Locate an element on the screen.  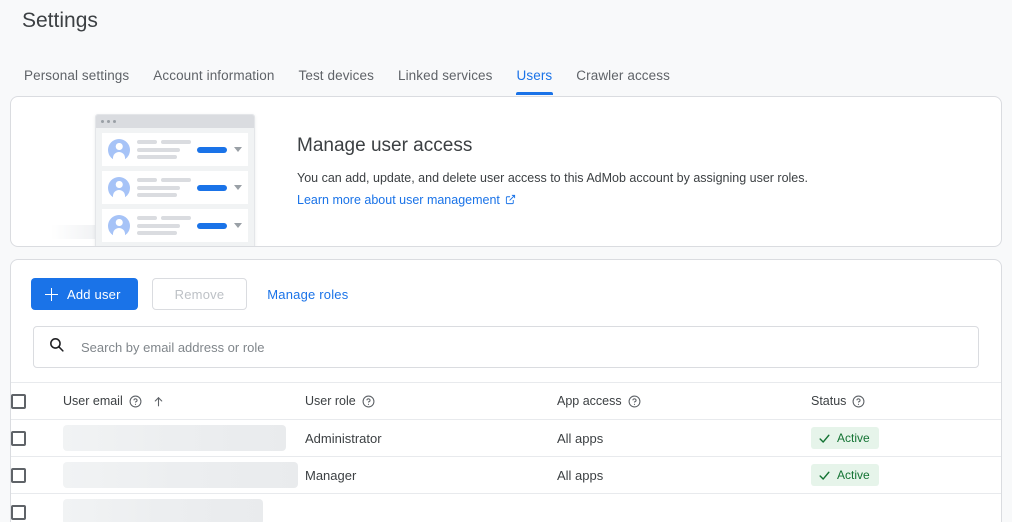
add-user-button: Add user is located at coordinates (84, 294).